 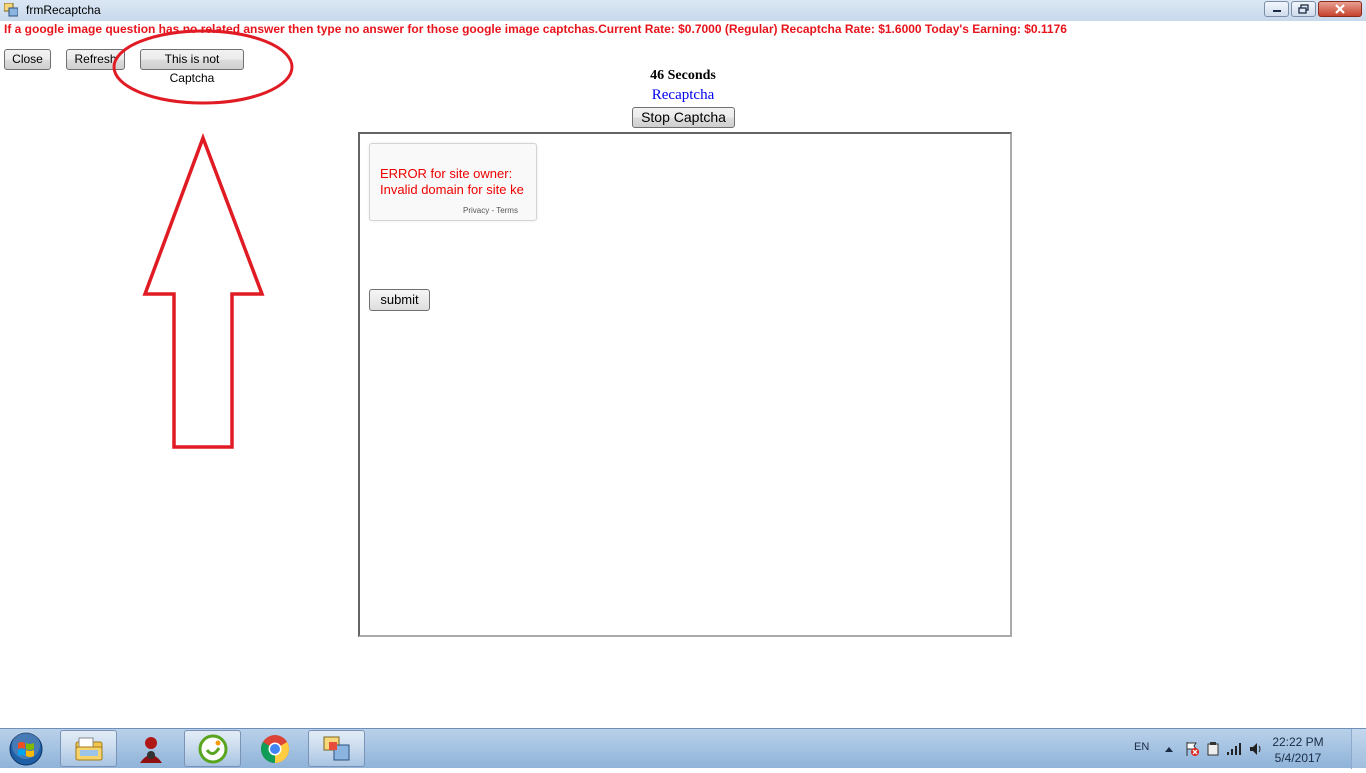 What do you see at coordinates (1246, 749) in the screenshot?
I see `system-tray: EN 22:22 PM 5/4/2017` at bounding box center [1246, 749].